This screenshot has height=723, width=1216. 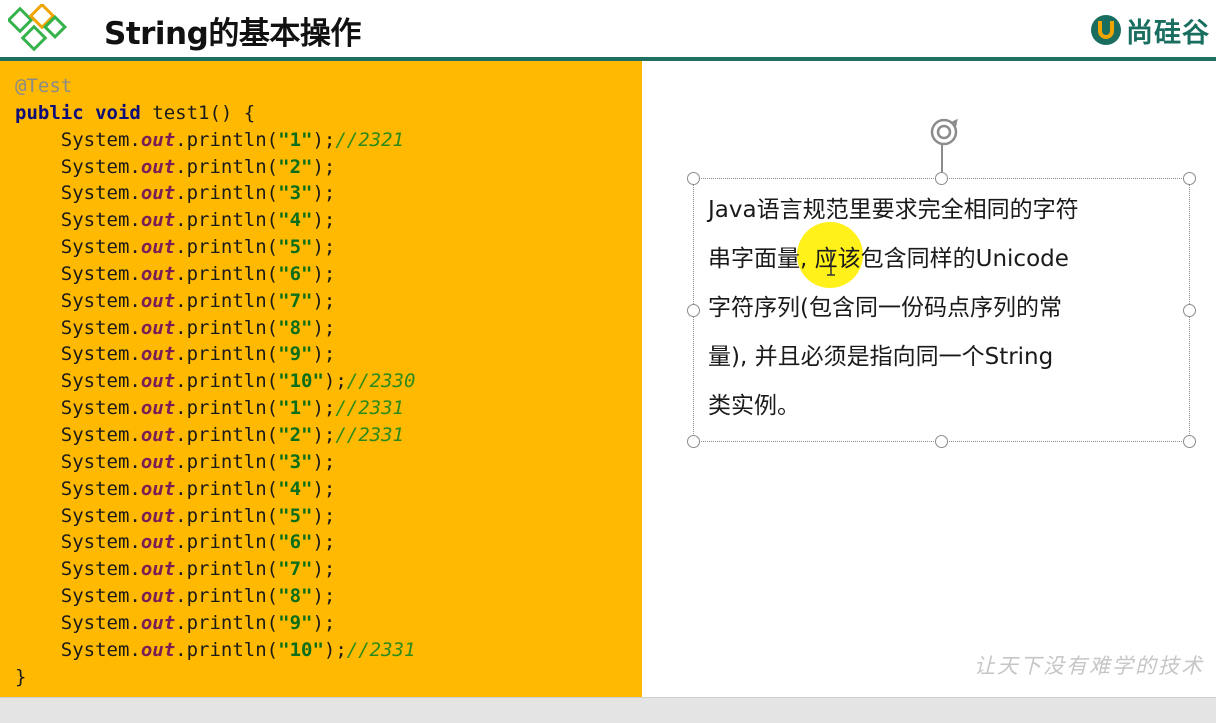 I want to click on code-string-literal: "2", so click(x=295, y=434).